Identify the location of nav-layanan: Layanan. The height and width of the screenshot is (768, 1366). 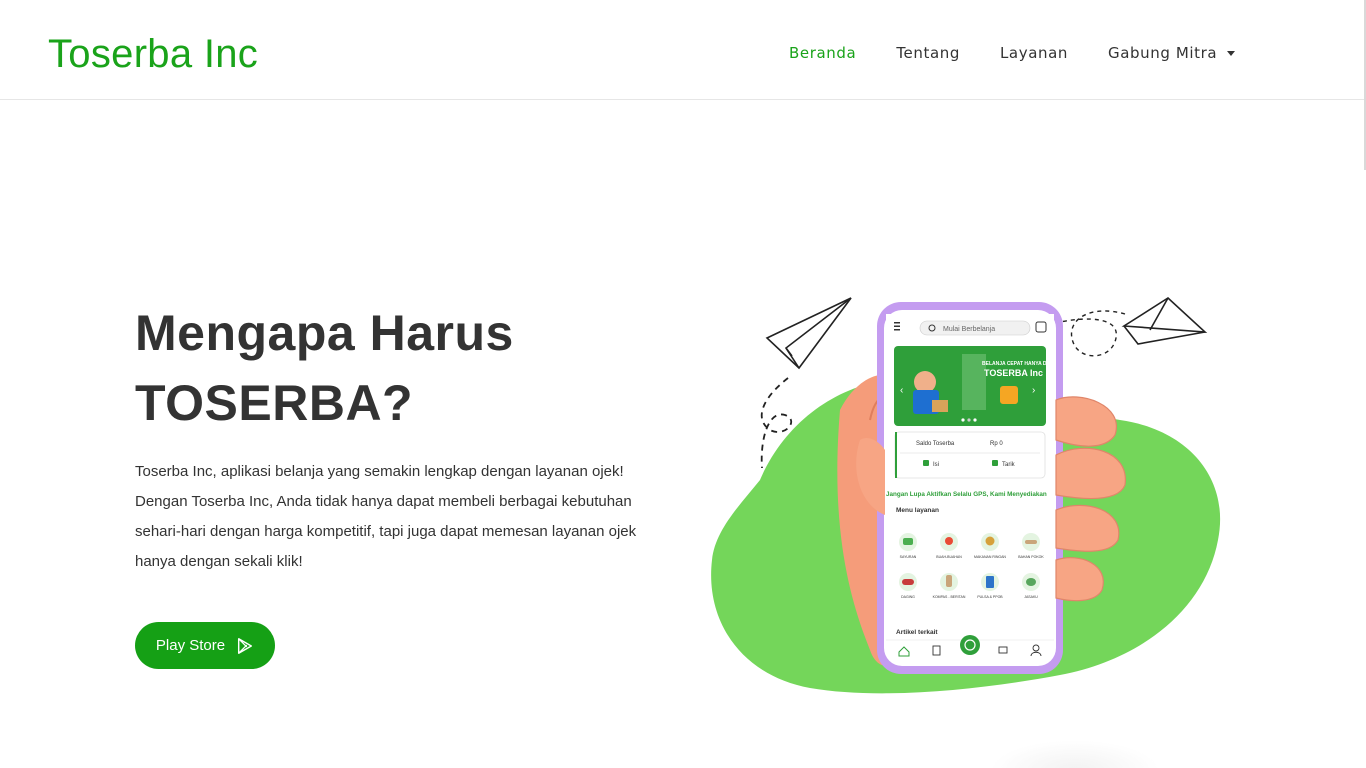
(1034, 53).